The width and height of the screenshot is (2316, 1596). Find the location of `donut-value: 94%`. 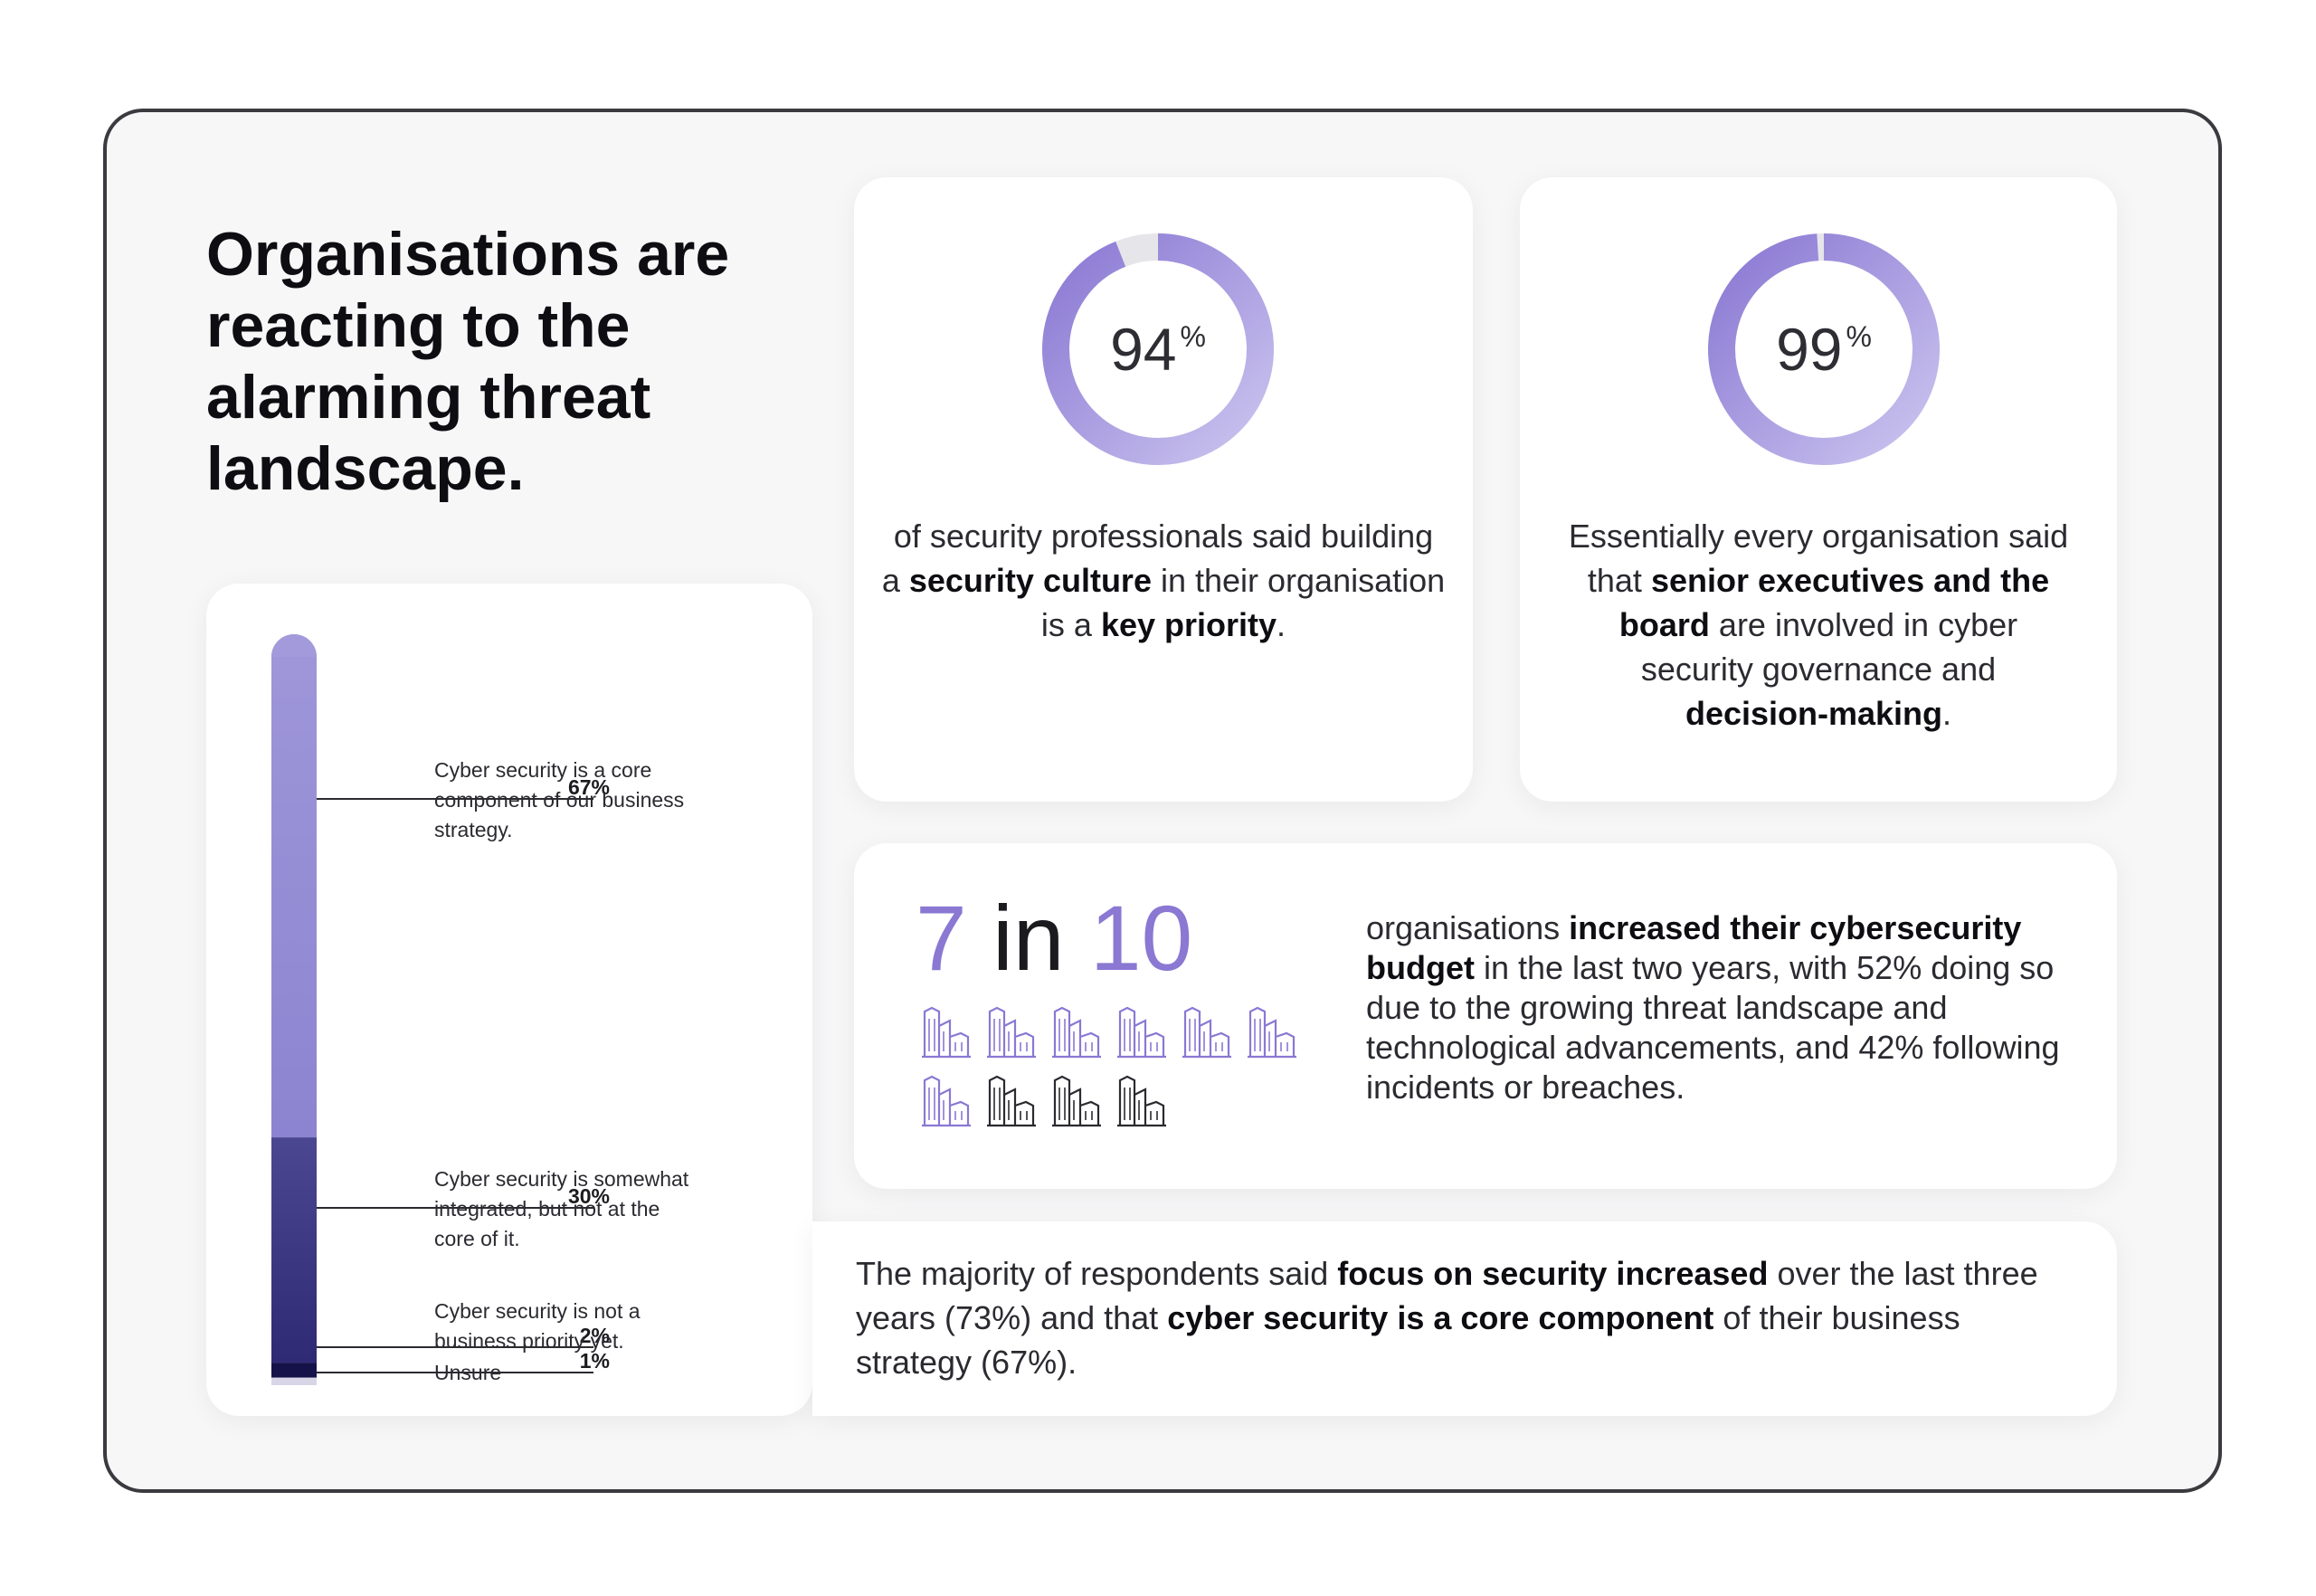

donut-value: 94% is located at coordinates (1158, 350).